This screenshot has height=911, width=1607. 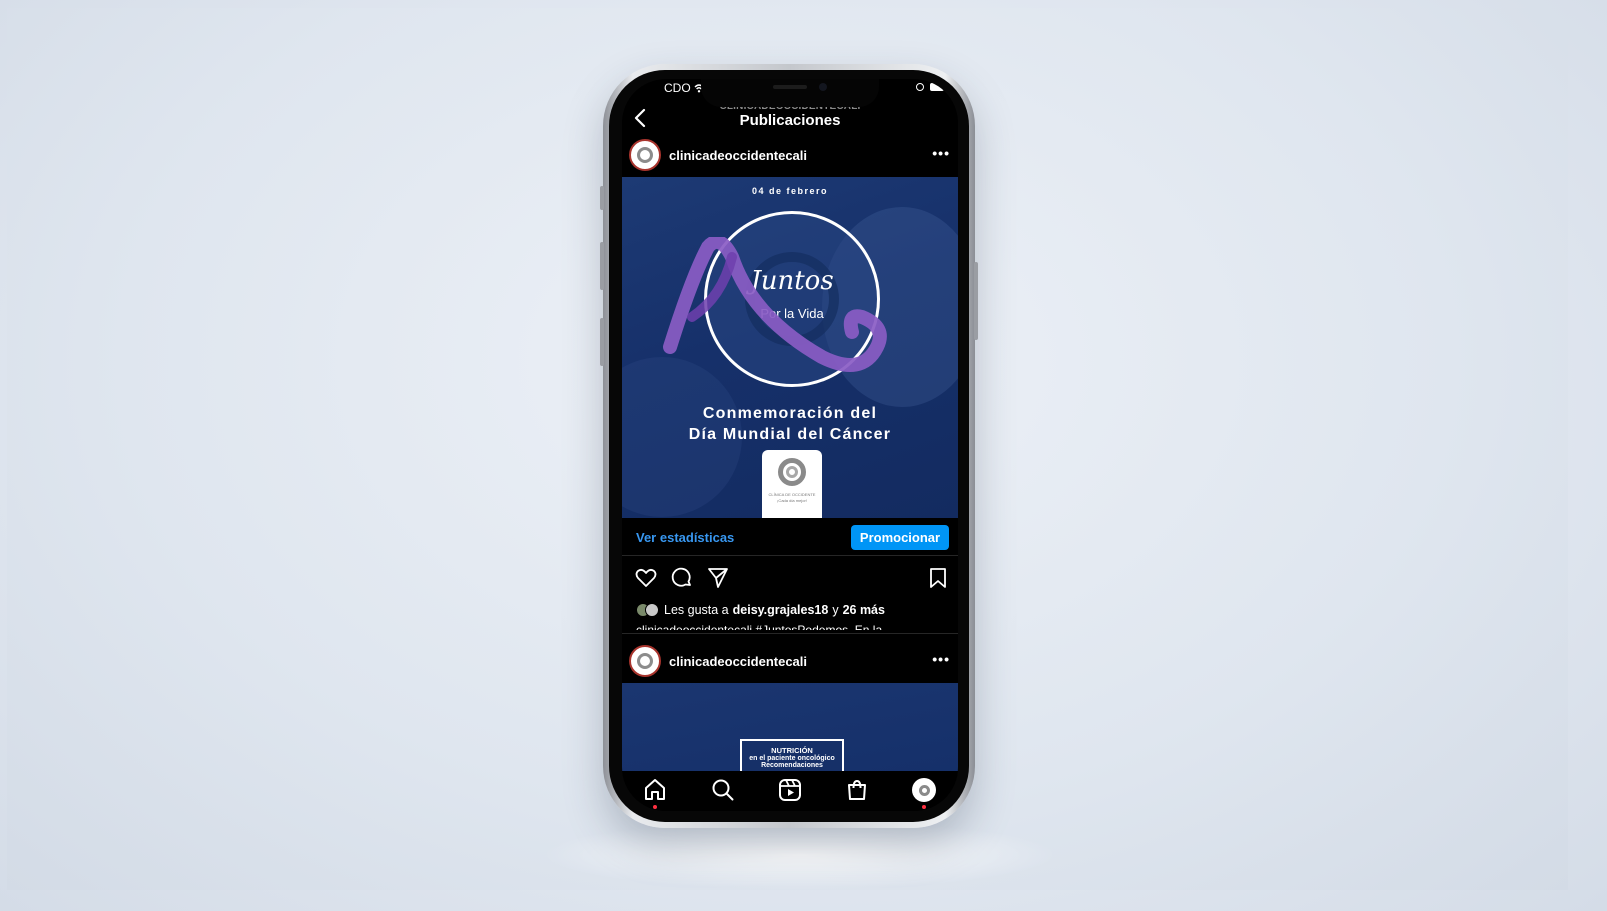 I want to click on share-icon, so click(x=718, y=578).